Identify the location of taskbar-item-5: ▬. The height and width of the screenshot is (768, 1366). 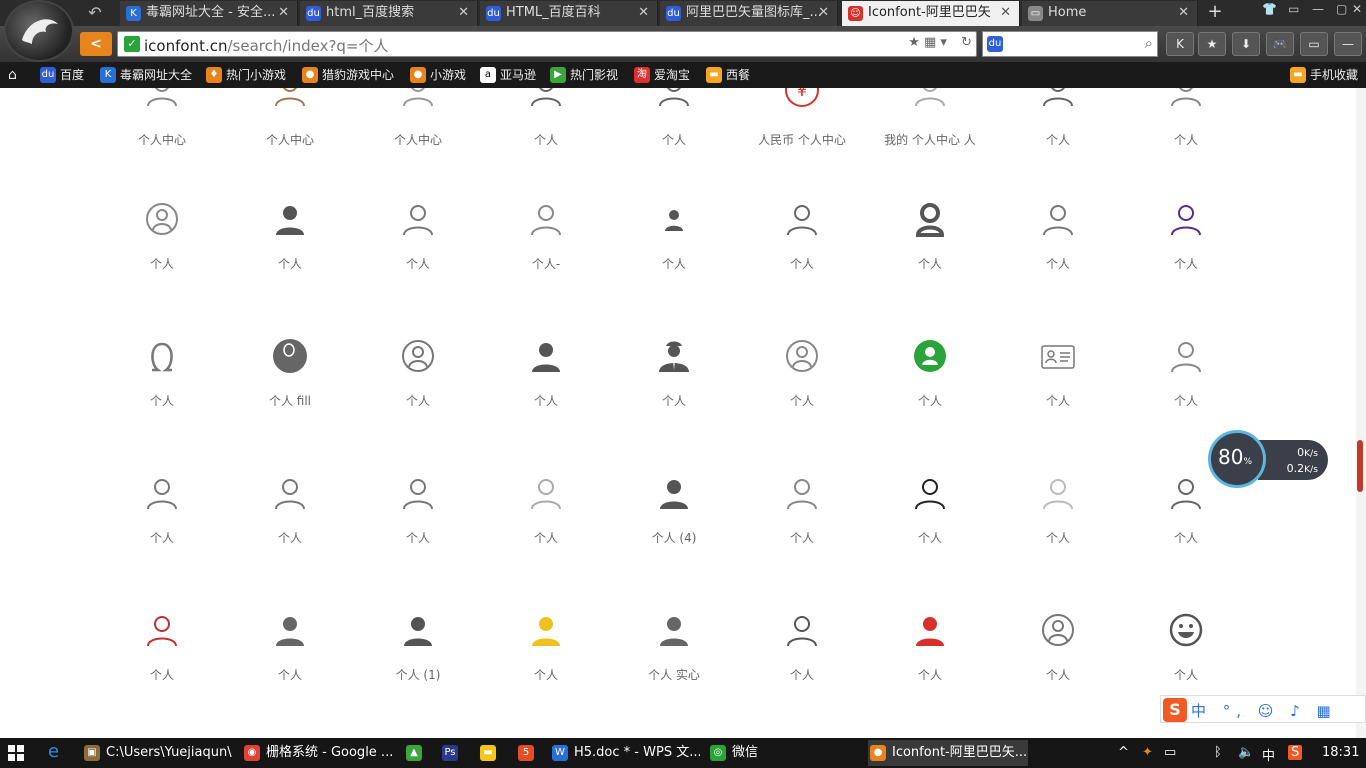
(493, 753).